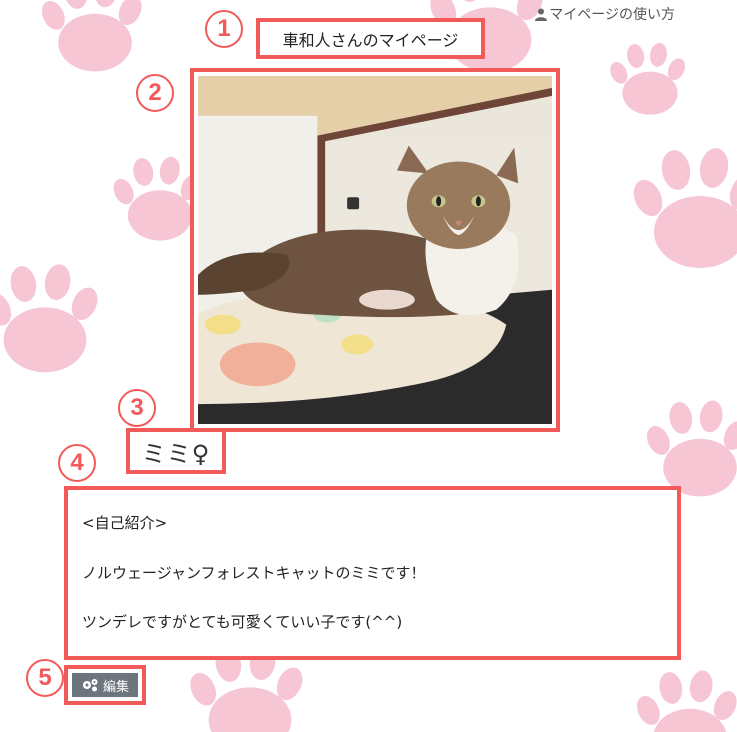 This screenshot has width=737, height=732. Describe the element at coordinates (137, 408) in the screenshot. I see `annotation-marker-3: 3` at that location.